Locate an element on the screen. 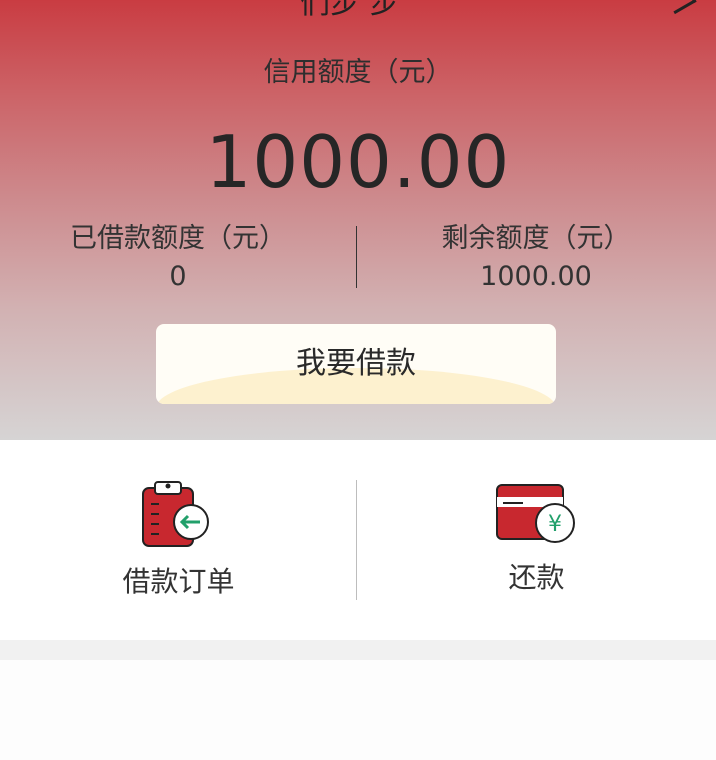 The height and width of the screenshot is (760, 716). back-arrow-icon is located at coordinates (681, 7).